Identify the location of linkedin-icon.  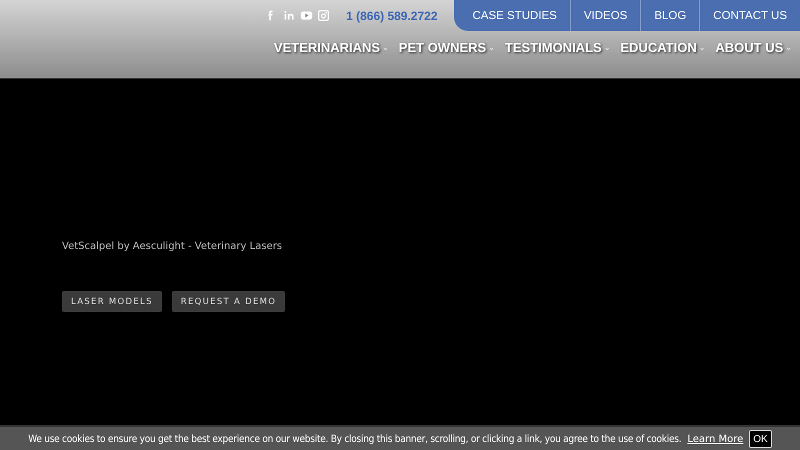
(289, 15).